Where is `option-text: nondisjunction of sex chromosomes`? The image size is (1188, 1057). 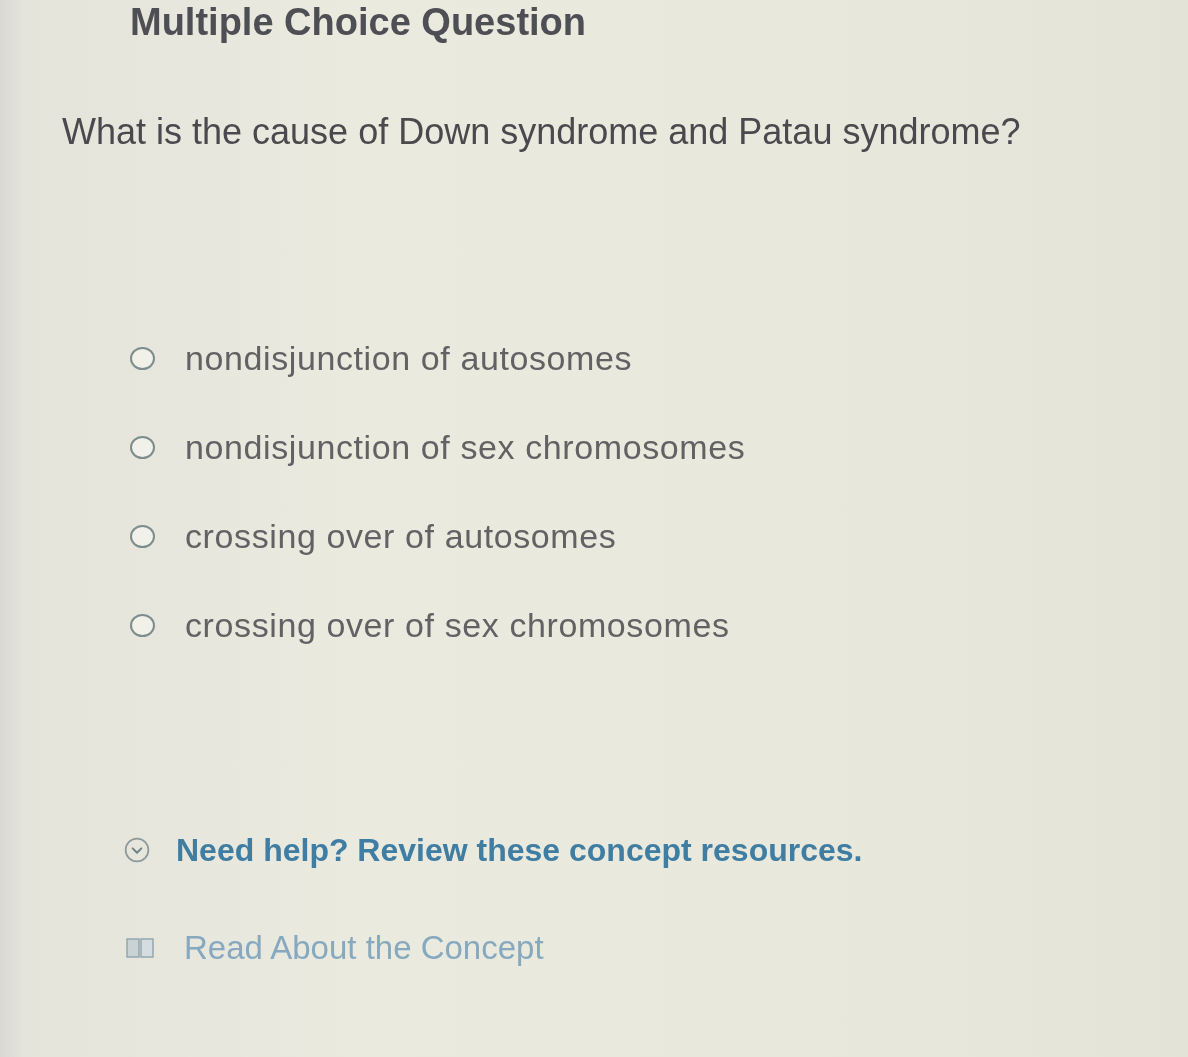
option-text: nondisjunction of sex chromosomes is located at coordinates (465, 447).